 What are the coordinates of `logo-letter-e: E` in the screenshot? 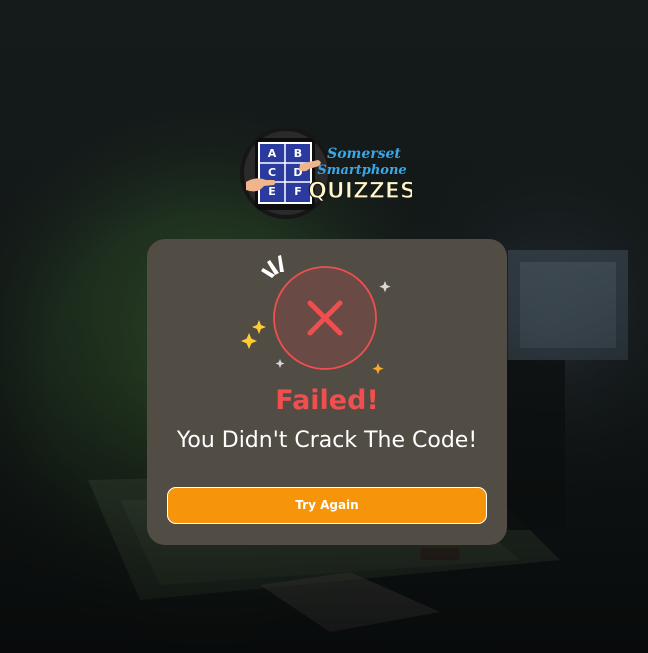 It's located at (272, 191).